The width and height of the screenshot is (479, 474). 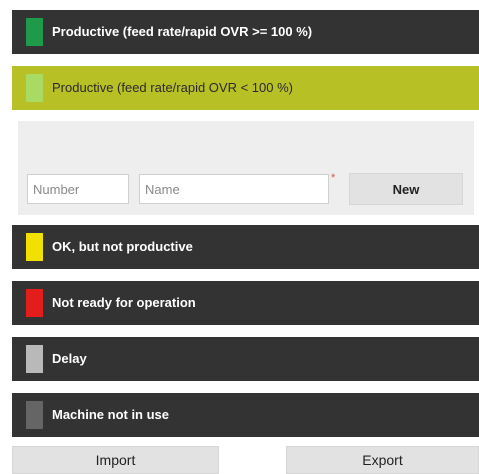 I want to click on status-row-delay: Delay, so click(x=245, y=359).